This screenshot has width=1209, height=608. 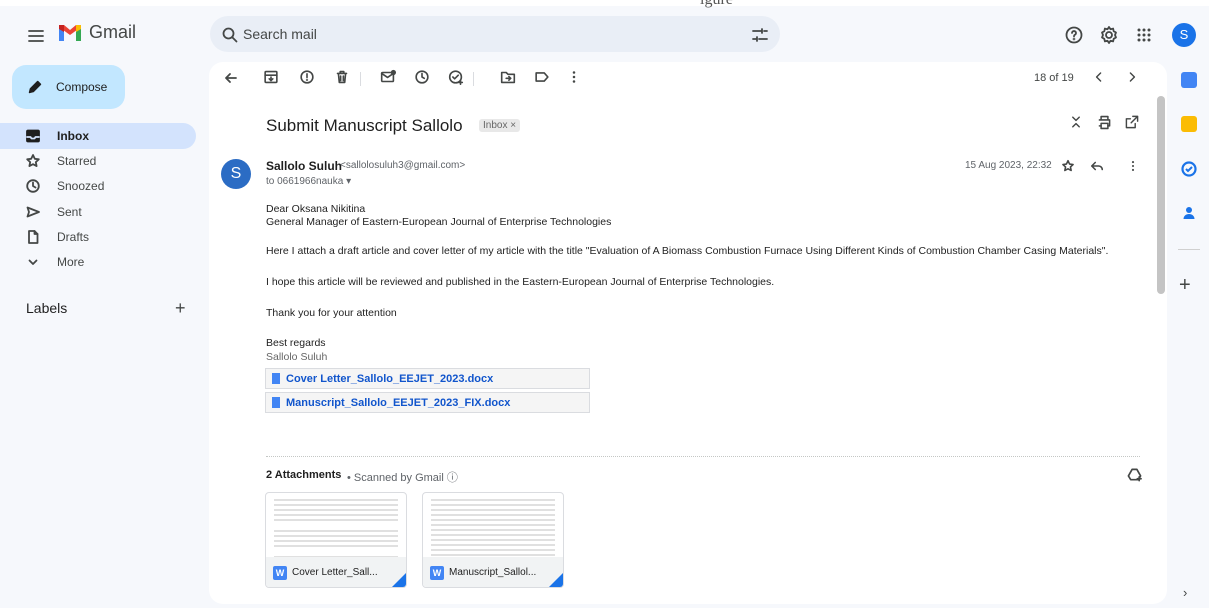 I want to click on body-closing: Best regards, so click(x=296, y=343).